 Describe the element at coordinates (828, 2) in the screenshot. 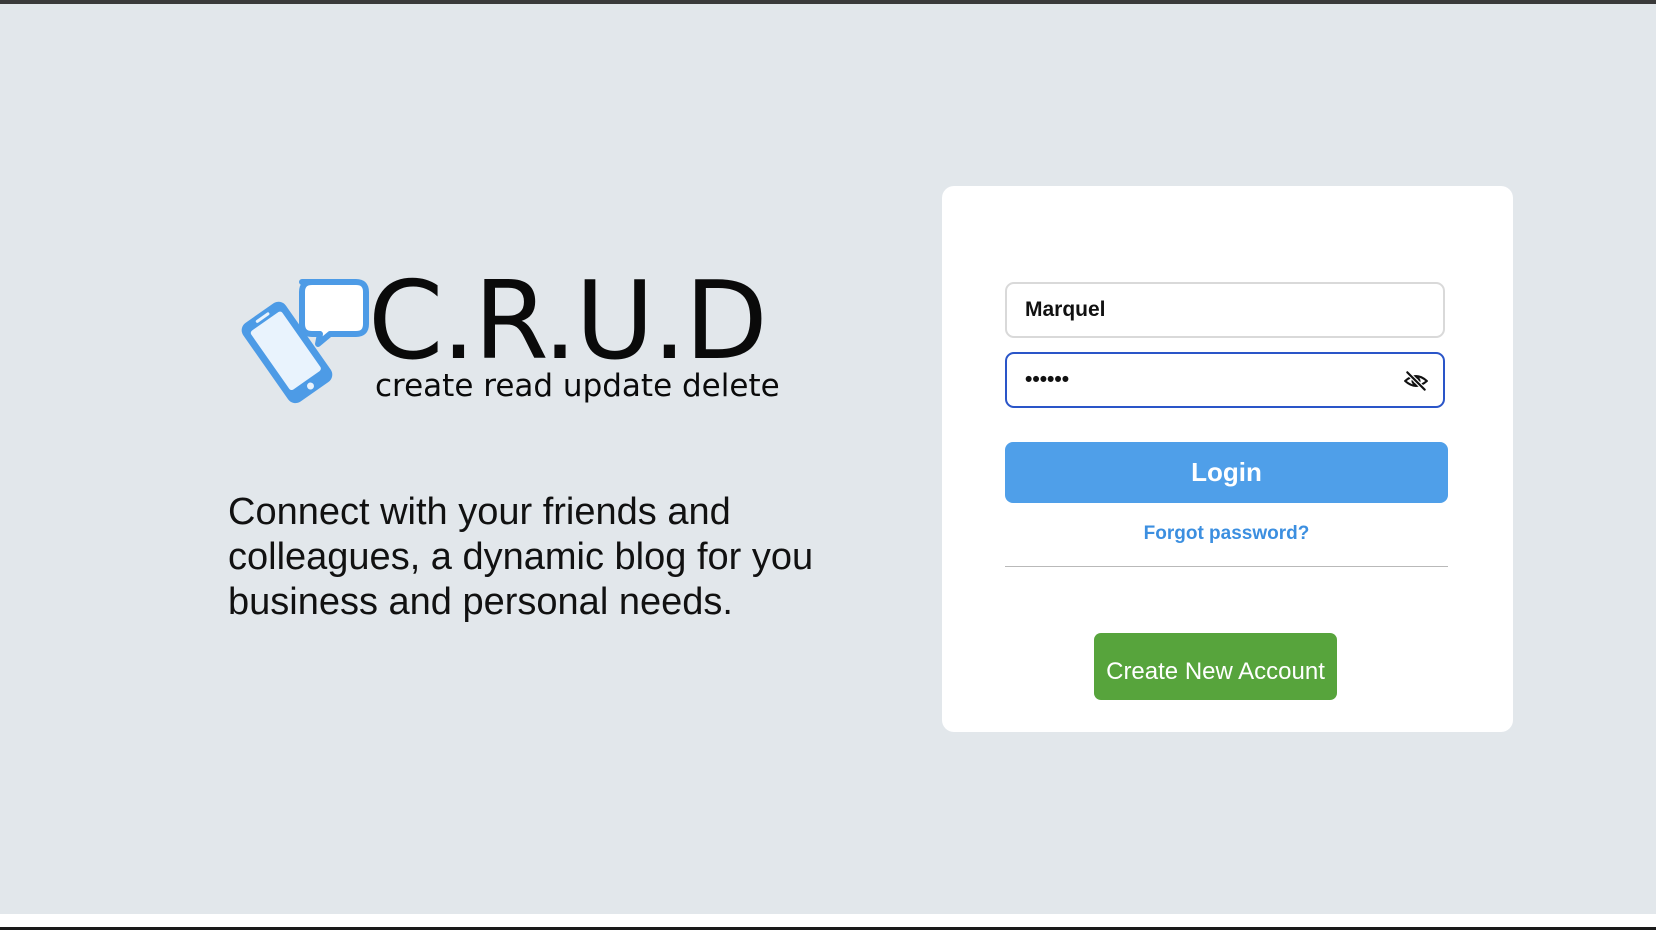

I see `window-top-border` at that location.